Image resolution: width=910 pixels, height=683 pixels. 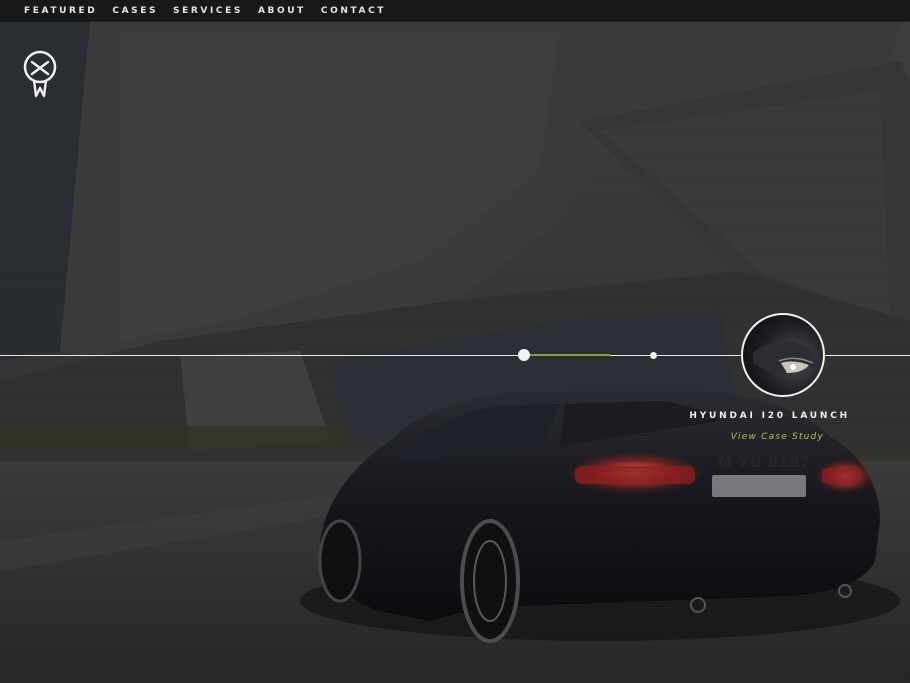 I want to click on timeline-current-dot, so click(x=524, y=355).